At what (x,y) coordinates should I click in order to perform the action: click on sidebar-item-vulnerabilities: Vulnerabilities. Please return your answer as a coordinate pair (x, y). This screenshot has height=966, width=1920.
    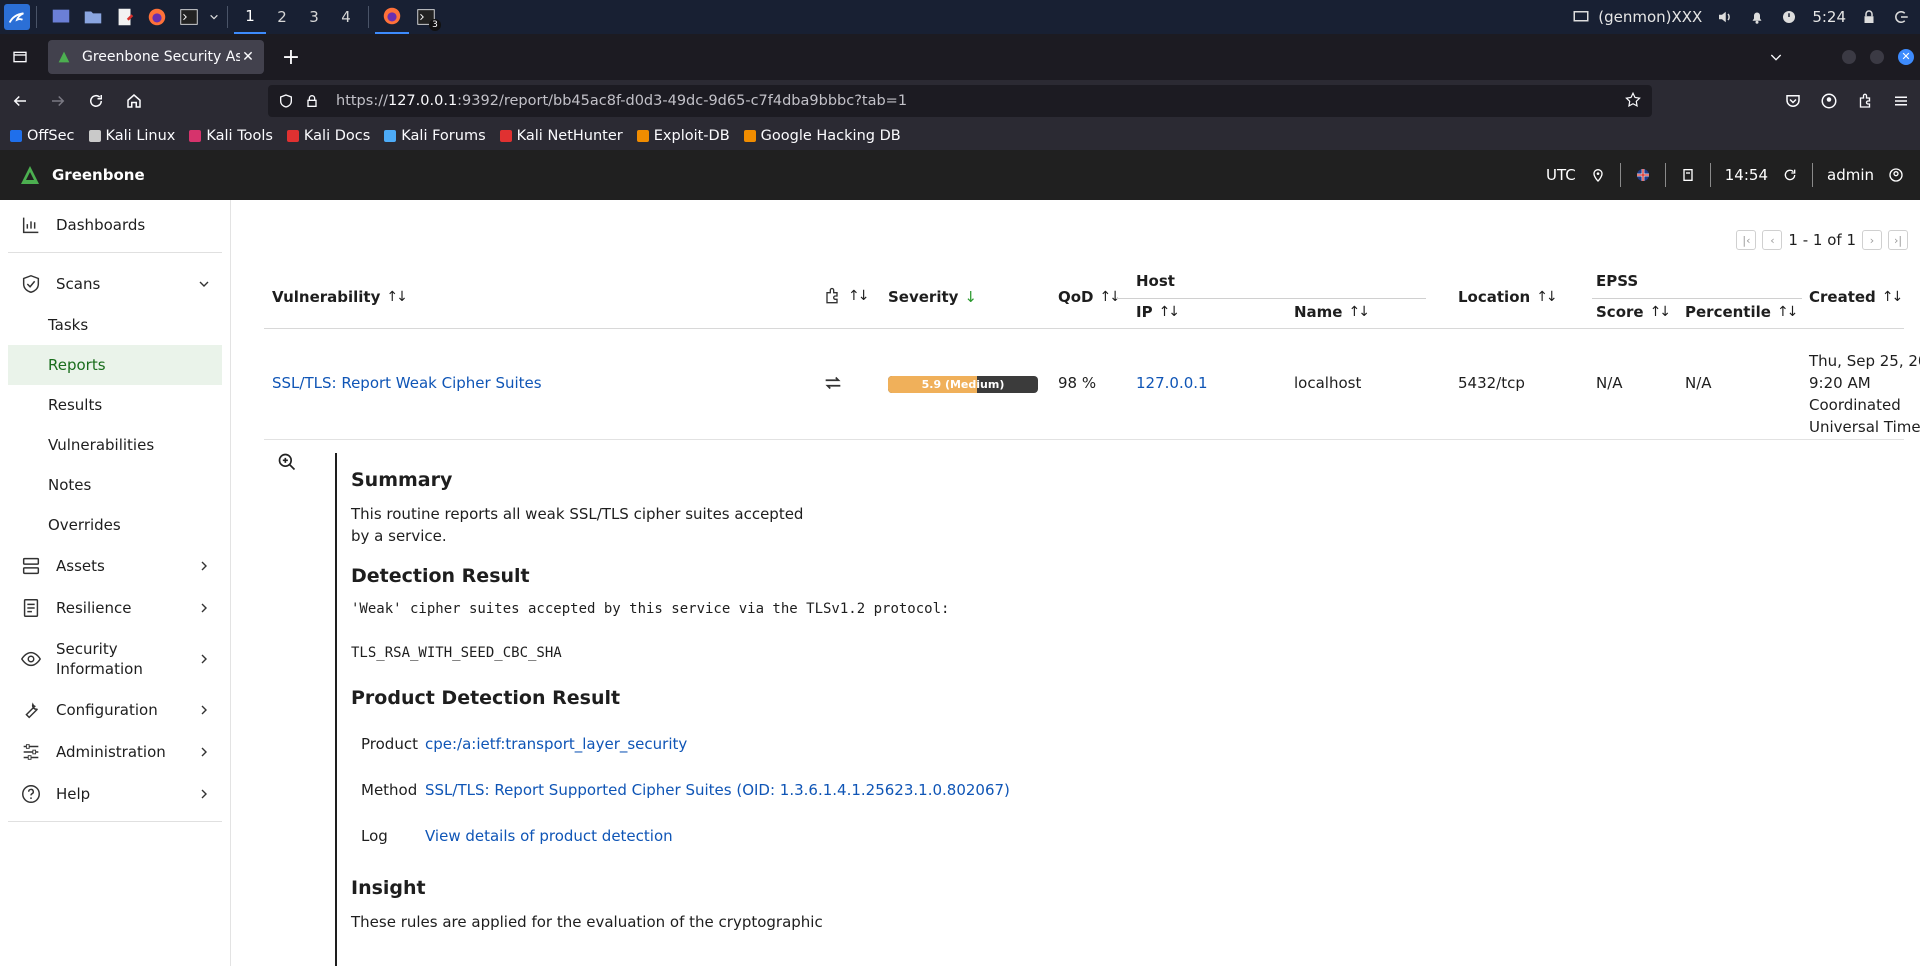
    Looking at the image, I should click on (115, 445).